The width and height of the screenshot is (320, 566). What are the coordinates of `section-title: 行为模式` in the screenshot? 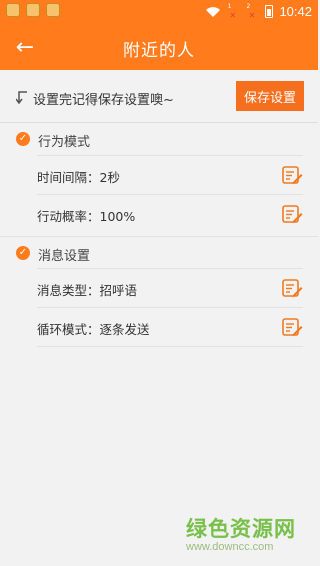 It's located at (64, 142).